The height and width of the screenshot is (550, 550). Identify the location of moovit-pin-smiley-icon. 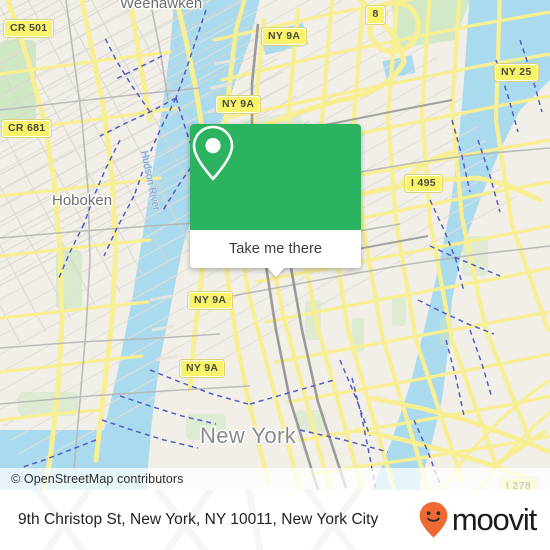
(433, 520).